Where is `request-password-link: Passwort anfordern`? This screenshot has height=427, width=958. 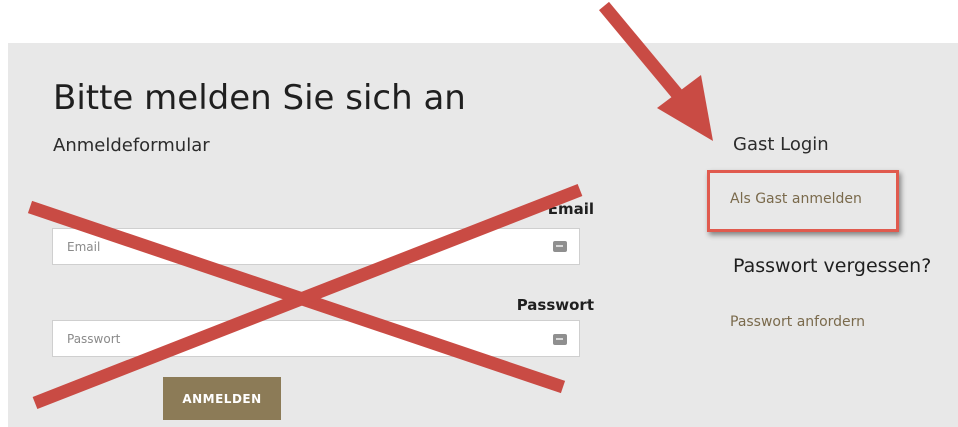
request-password-link: Passwort anfordern is located at coordinates (797, 322).